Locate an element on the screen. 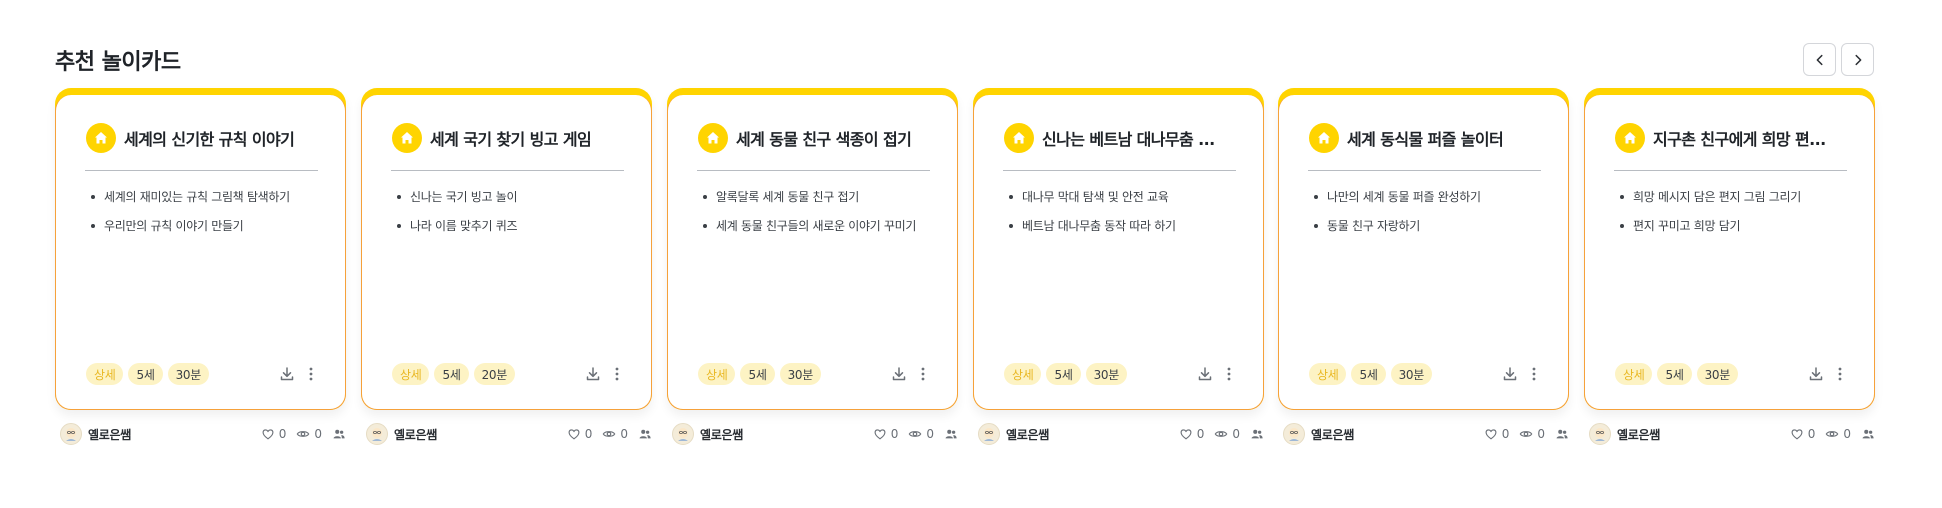 The image size is (1942, 508). carousel-prev-button is located at coordinates (1819, 59).